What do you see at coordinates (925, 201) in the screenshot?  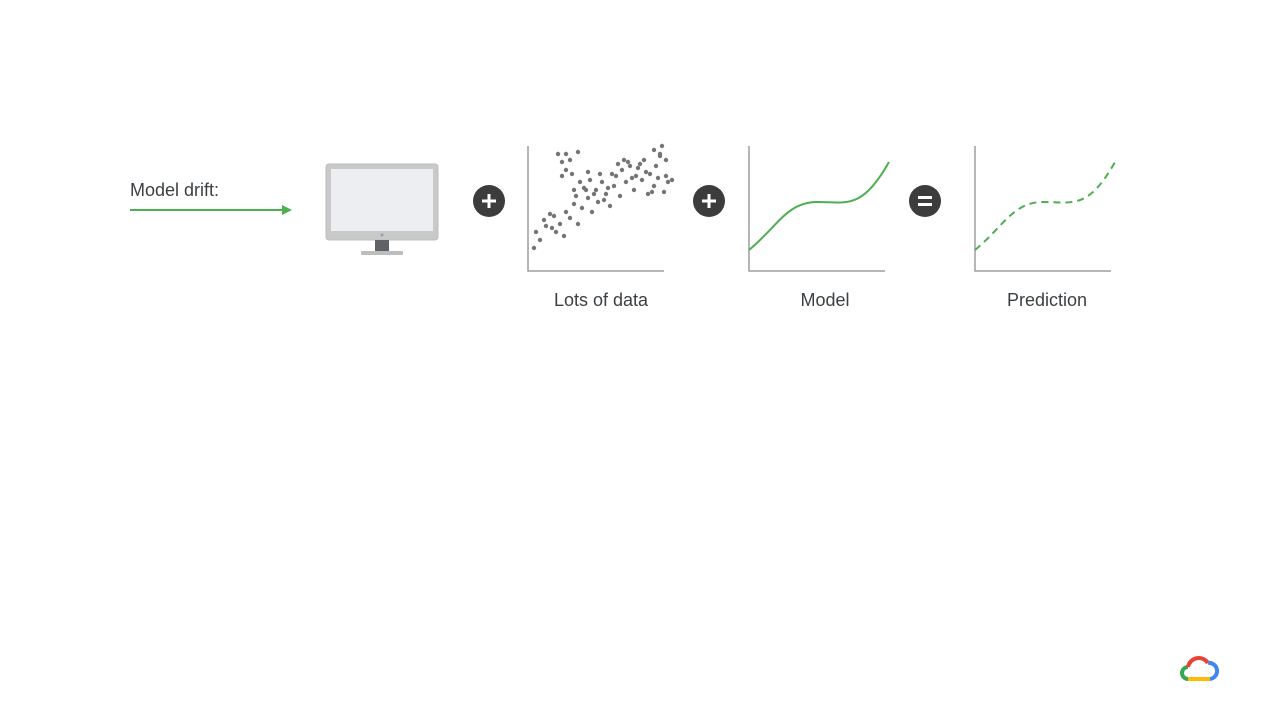 I see `equals-icon` at bounding box center [925, 201].